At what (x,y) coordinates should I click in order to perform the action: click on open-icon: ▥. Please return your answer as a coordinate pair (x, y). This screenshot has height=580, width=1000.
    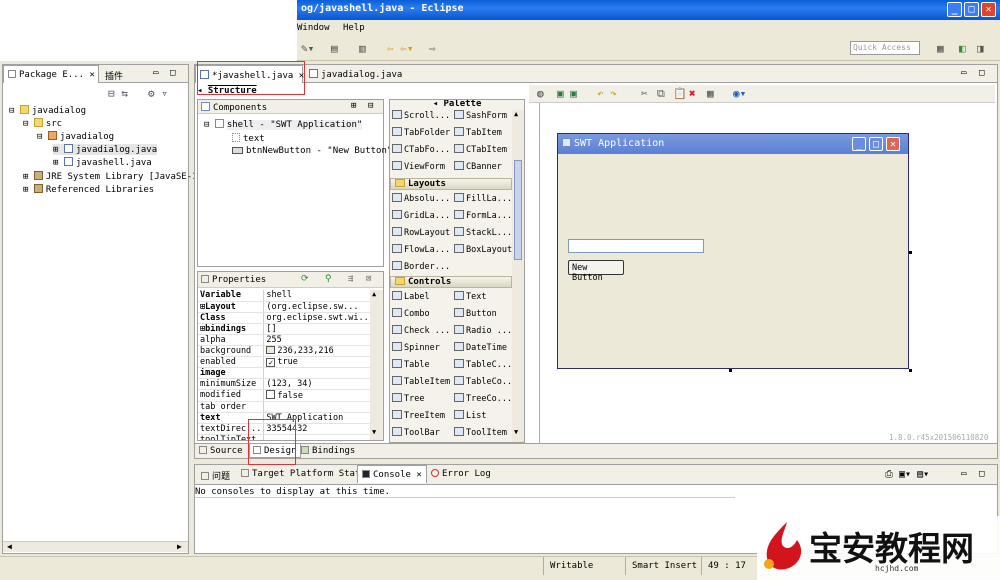
    Looking at the image, I should click on (362, 48).